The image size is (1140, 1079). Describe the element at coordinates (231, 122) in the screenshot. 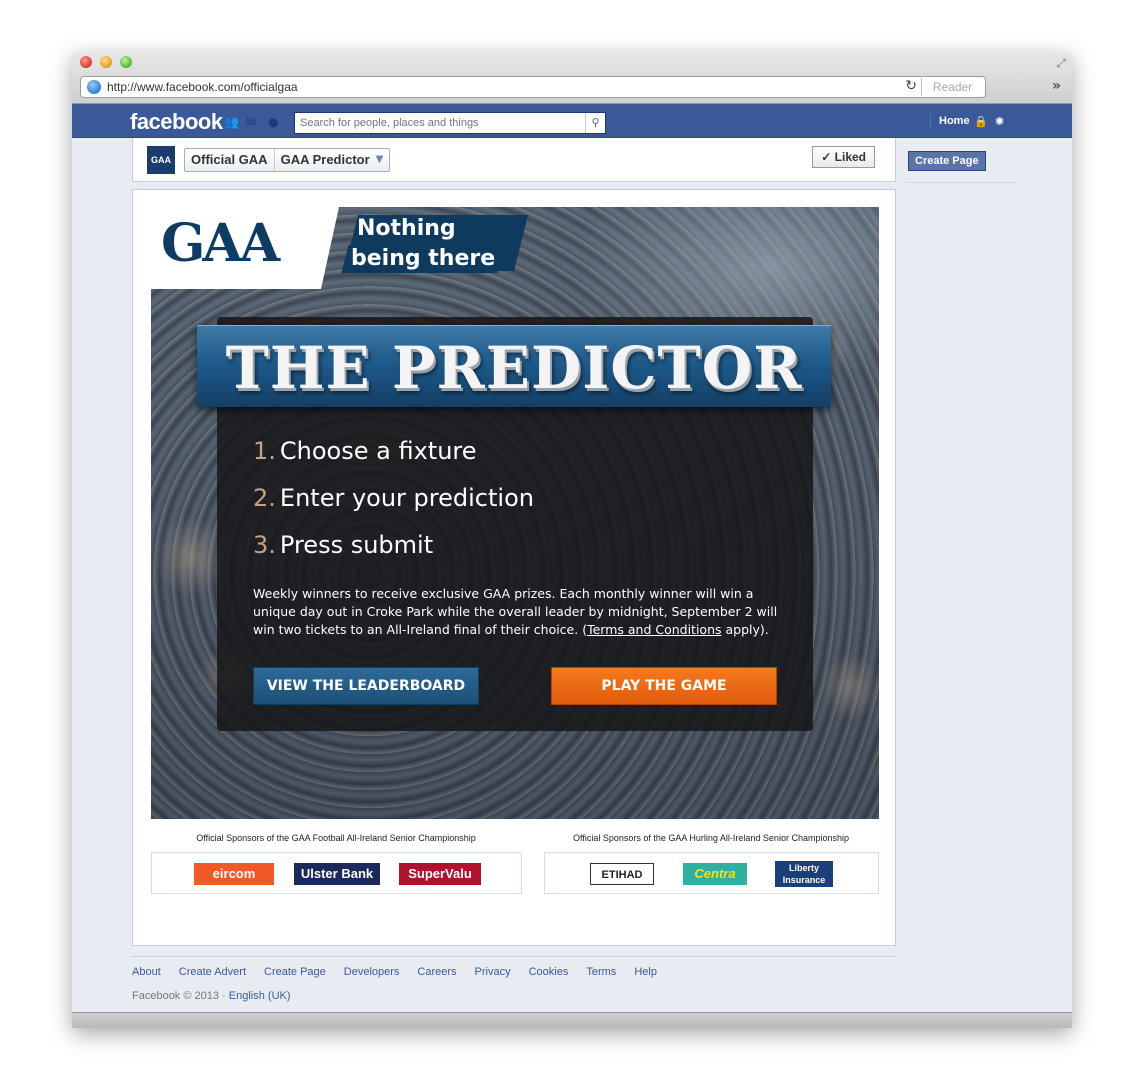

I see `friend-requests-icon: 👥` at that location.